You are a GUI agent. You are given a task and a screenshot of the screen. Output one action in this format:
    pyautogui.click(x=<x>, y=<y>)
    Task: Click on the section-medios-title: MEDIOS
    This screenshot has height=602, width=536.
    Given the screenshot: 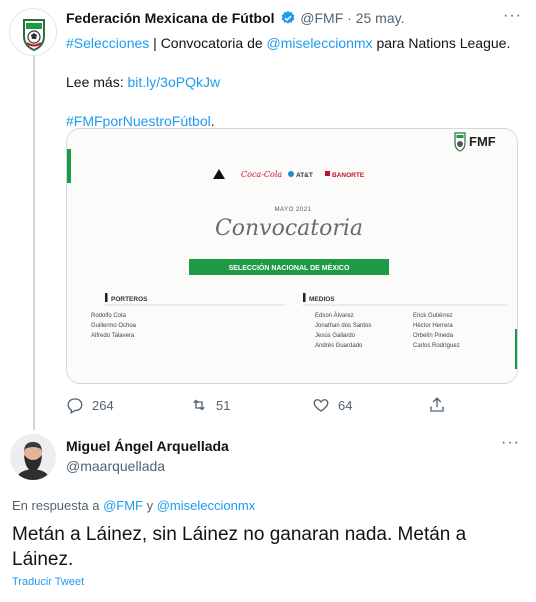 What is the action you would take?
    pyautogui.click(x=322, y=299)
    